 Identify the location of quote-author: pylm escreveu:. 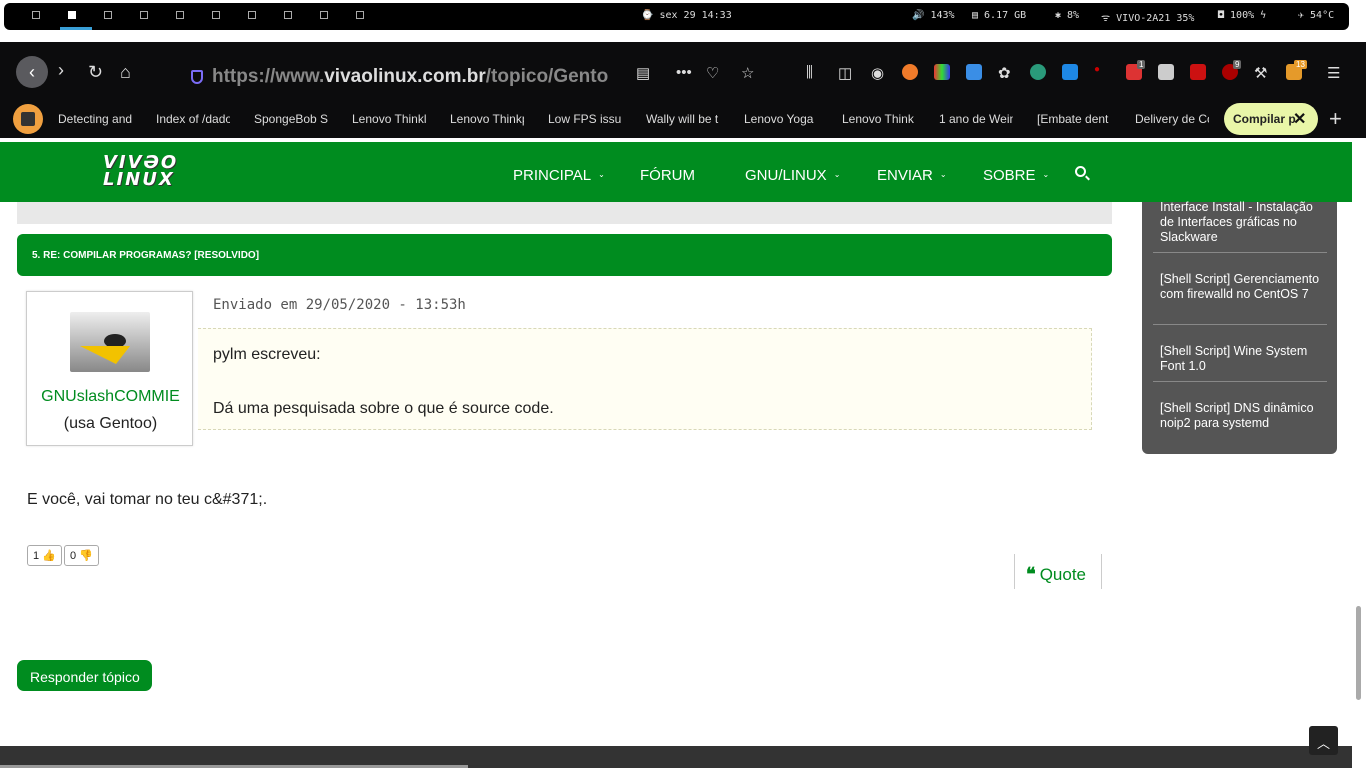
(267, 354).